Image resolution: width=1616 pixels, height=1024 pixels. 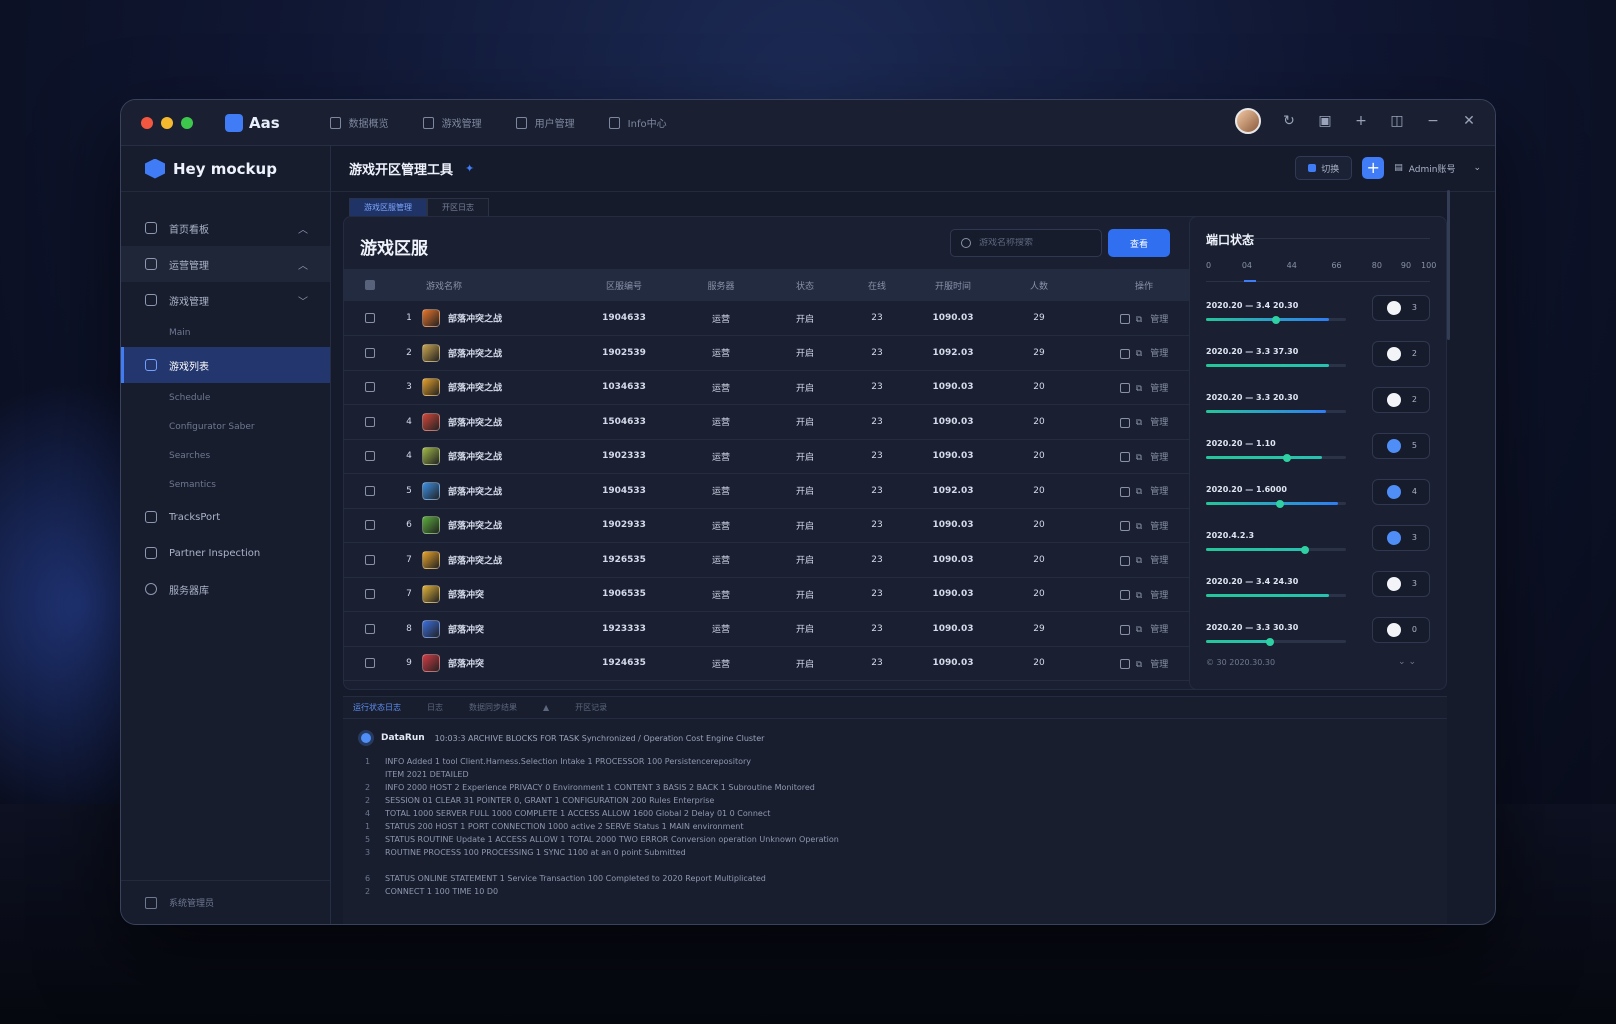 What do you see at coordinates (877, 285) in the screenshot?
I see `col-header-online: 在线` at bounding box center [877, 285].